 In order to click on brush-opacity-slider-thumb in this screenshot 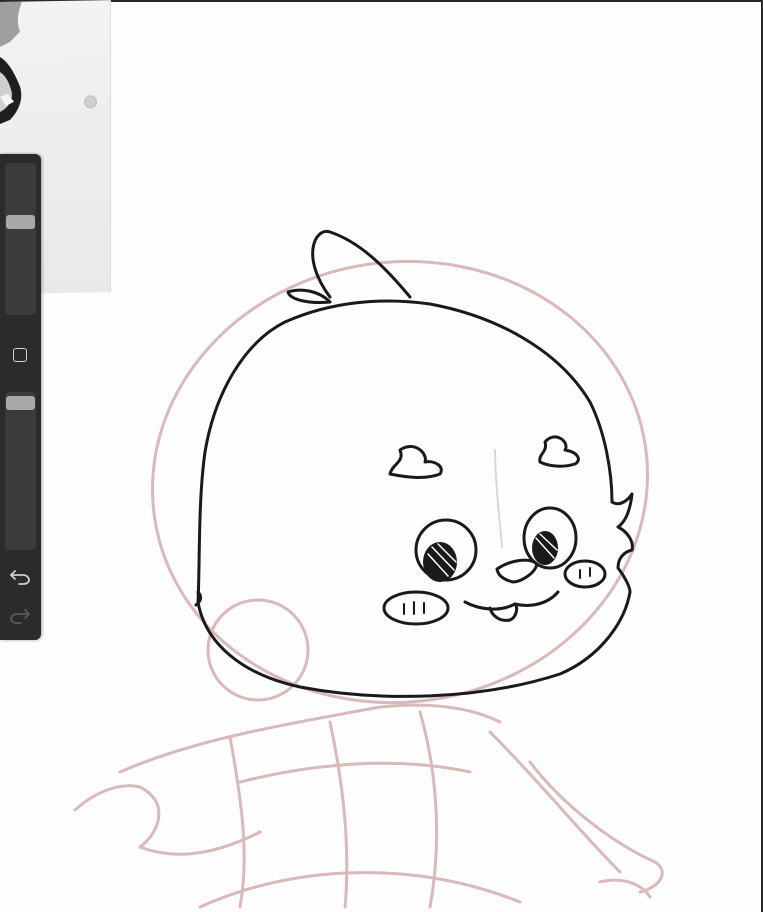, I will do `click(20, 403)`.